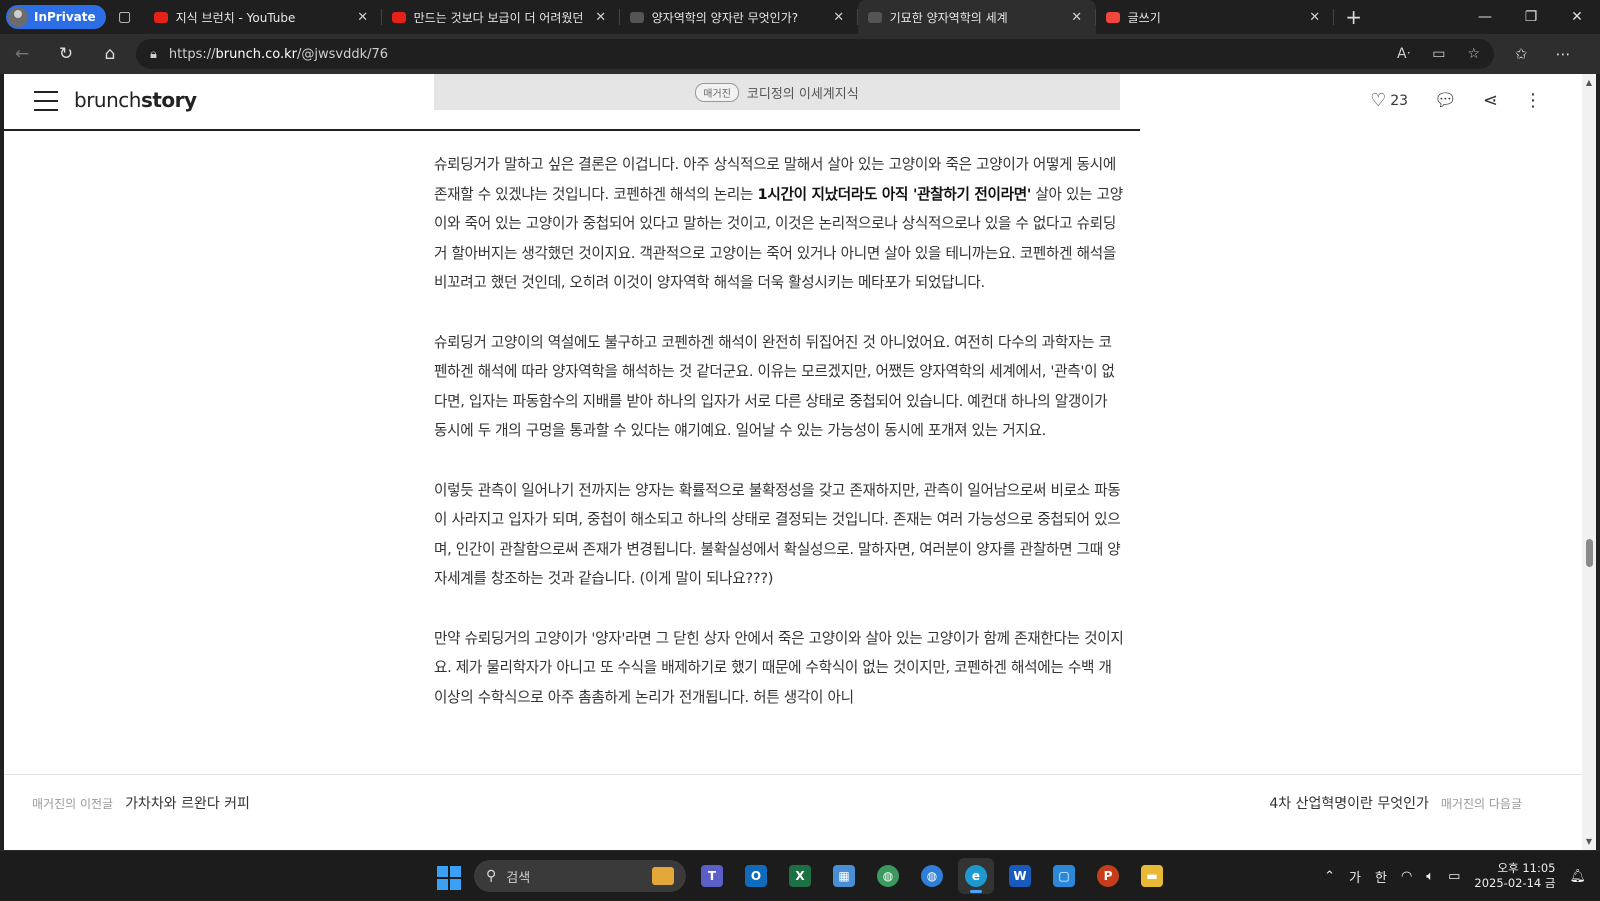  I want to click on magazine-band: 매거진 코디정의 이세계지식, so click(777, 92).